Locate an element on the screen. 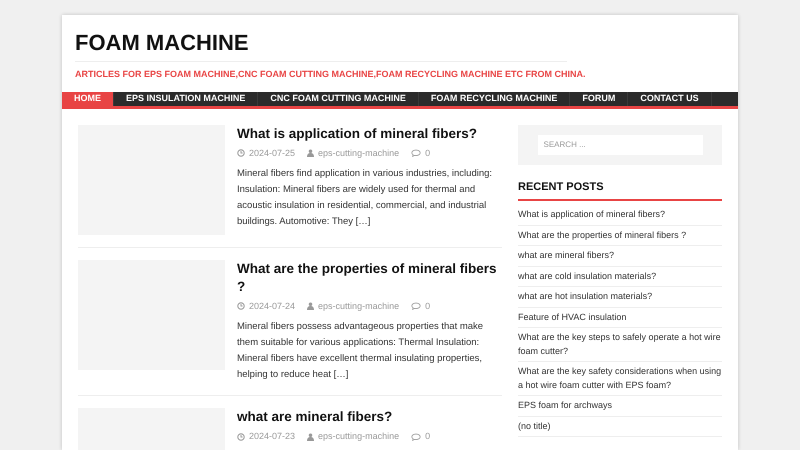 The image size is (800, 450). nav-tab: HOME is located at coordinates (88, 99).